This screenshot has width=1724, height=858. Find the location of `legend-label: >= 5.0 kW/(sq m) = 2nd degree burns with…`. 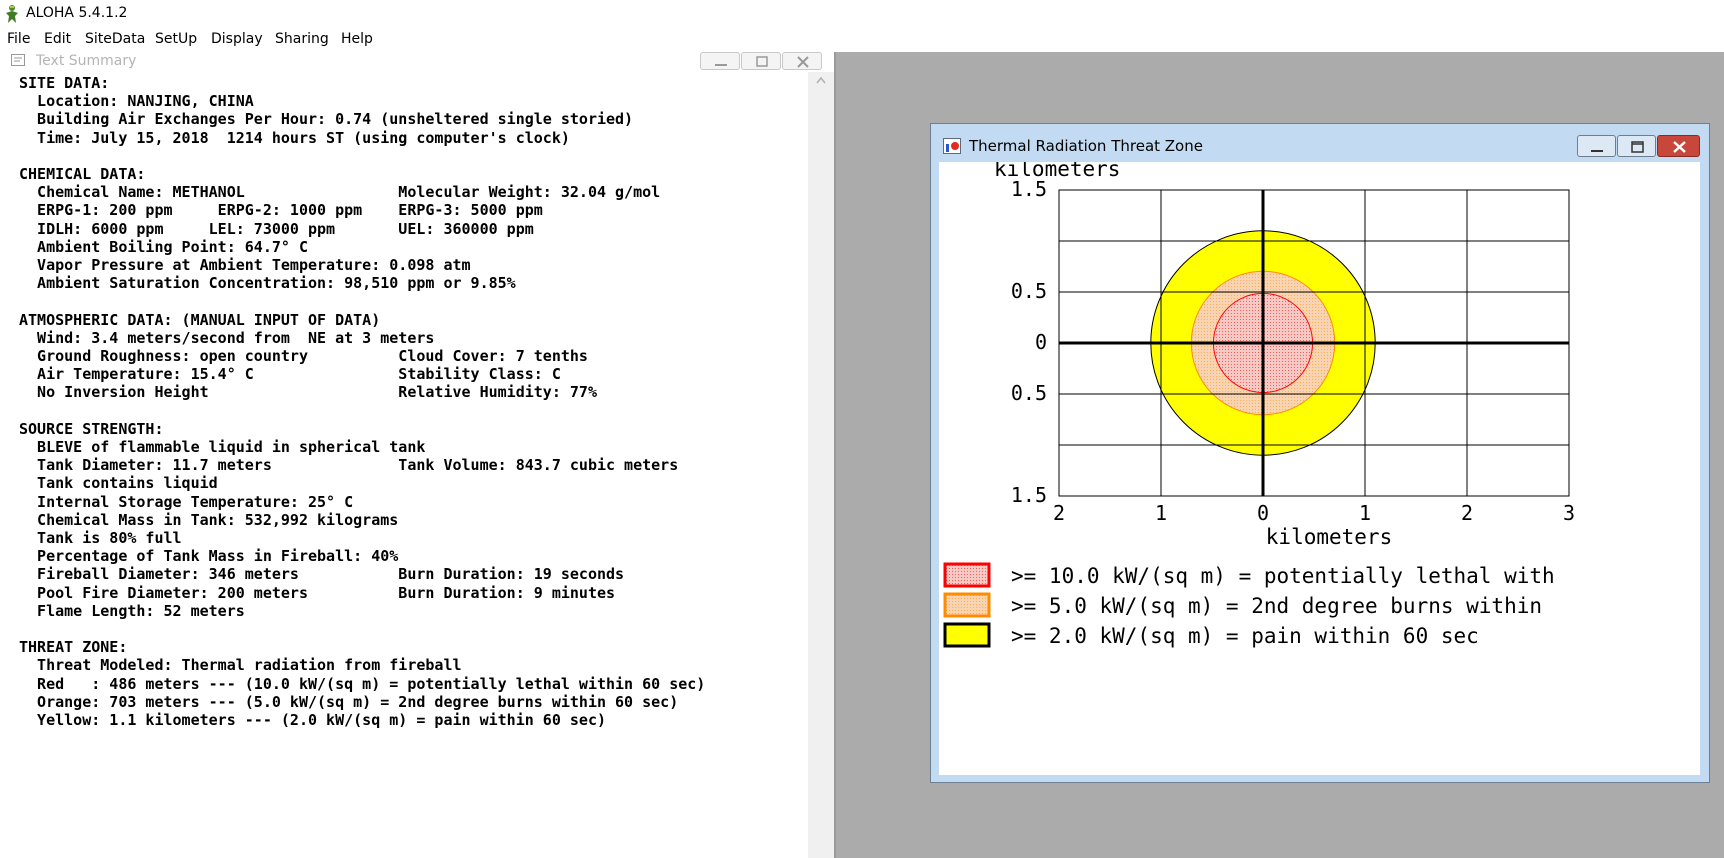

legend-label: >= 5.0 kW/(sq m) = 2nd degree burns with… is located at coordinates (1276, 606).